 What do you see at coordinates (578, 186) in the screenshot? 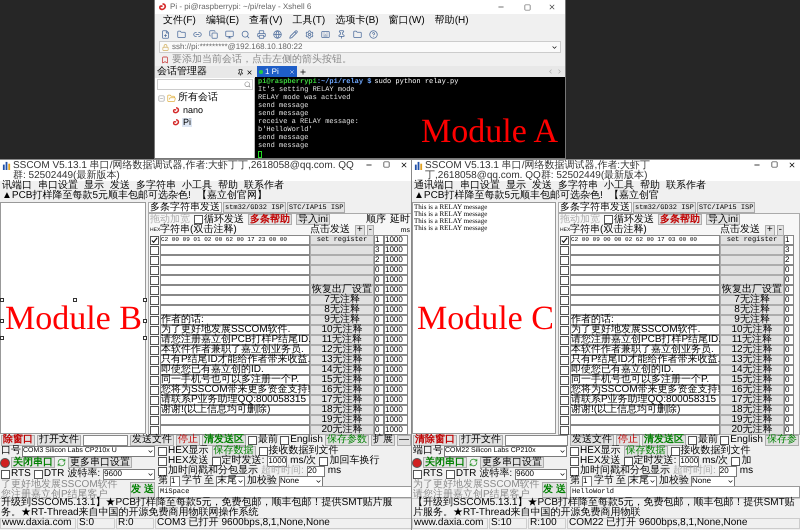
I see `menu-item: 多字符串` at bounding box center [578, 186].